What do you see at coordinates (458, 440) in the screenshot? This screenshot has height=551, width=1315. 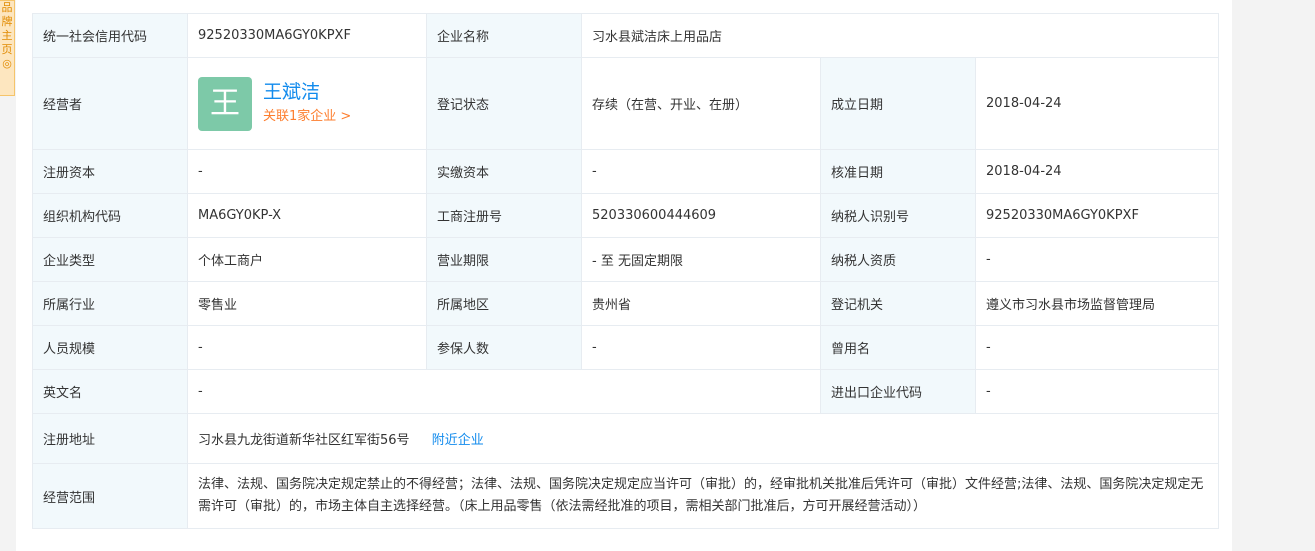 I see `nearby-companies-link: 附近企业` at bounding box center [458, 440].